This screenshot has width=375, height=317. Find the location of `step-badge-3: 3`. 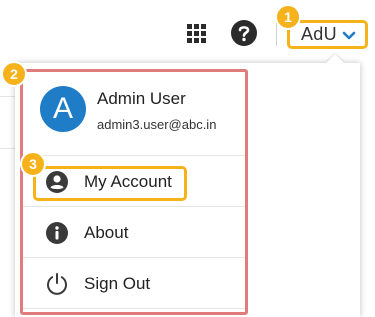

step-badge-3: 3 is located at coordinates (33, 164).